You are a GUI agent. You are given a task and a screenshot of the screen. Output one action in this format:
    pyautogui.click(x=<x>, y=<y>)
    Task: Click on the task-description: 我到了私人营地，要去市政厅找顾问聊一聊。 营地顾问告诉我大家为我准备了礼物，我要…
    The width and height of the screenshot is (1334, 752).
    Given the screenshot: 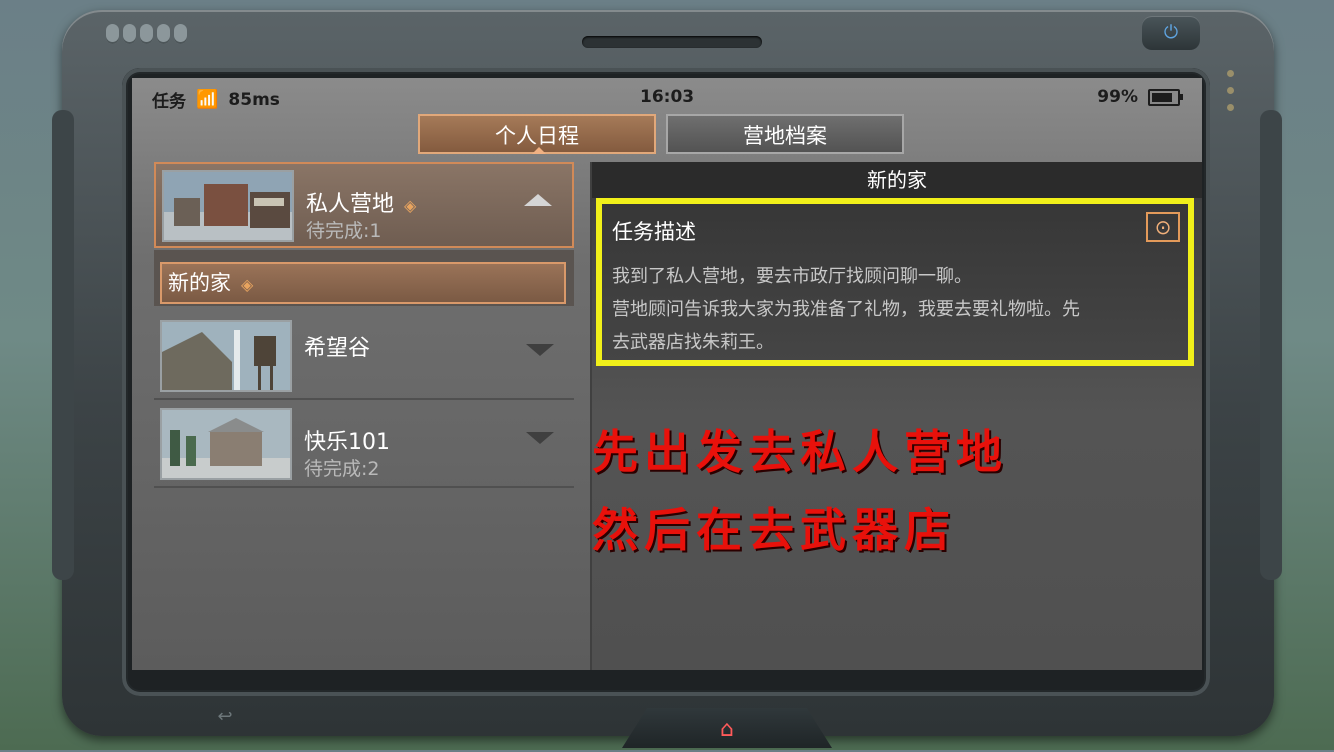 What is the action you would take?
    pyautogui.click(x=900, y=309)
    